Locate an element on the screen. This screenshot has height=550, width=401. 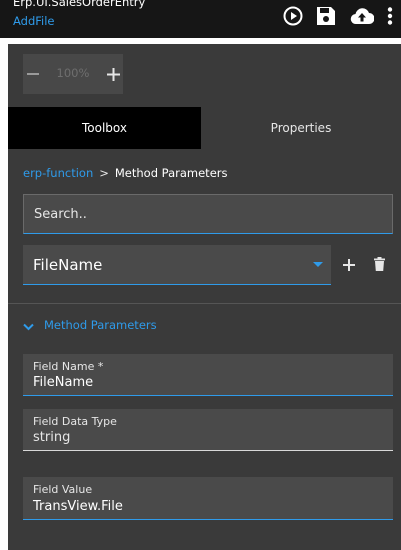
field-value-input: Field Value TransView.File is located at coordinates (208, 498).